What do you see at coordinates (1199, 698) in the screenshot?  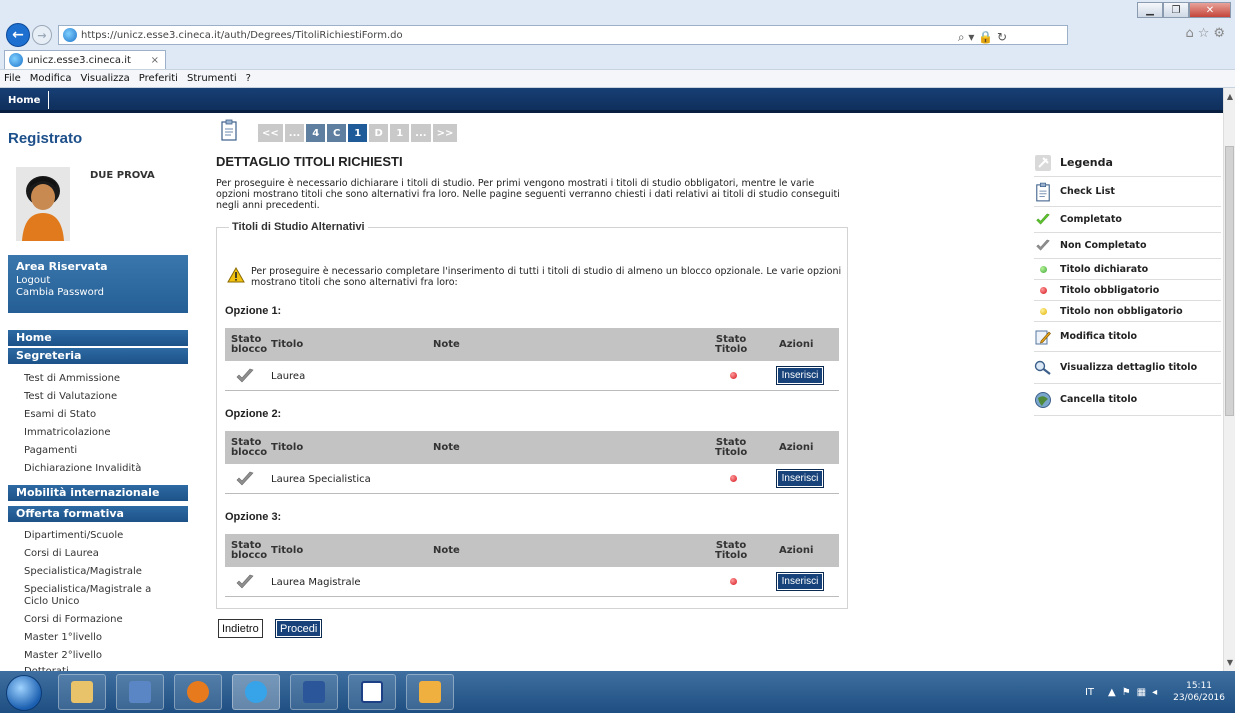 I see `clock-date: 23/06/2016` at bounding box center [1199, 698].